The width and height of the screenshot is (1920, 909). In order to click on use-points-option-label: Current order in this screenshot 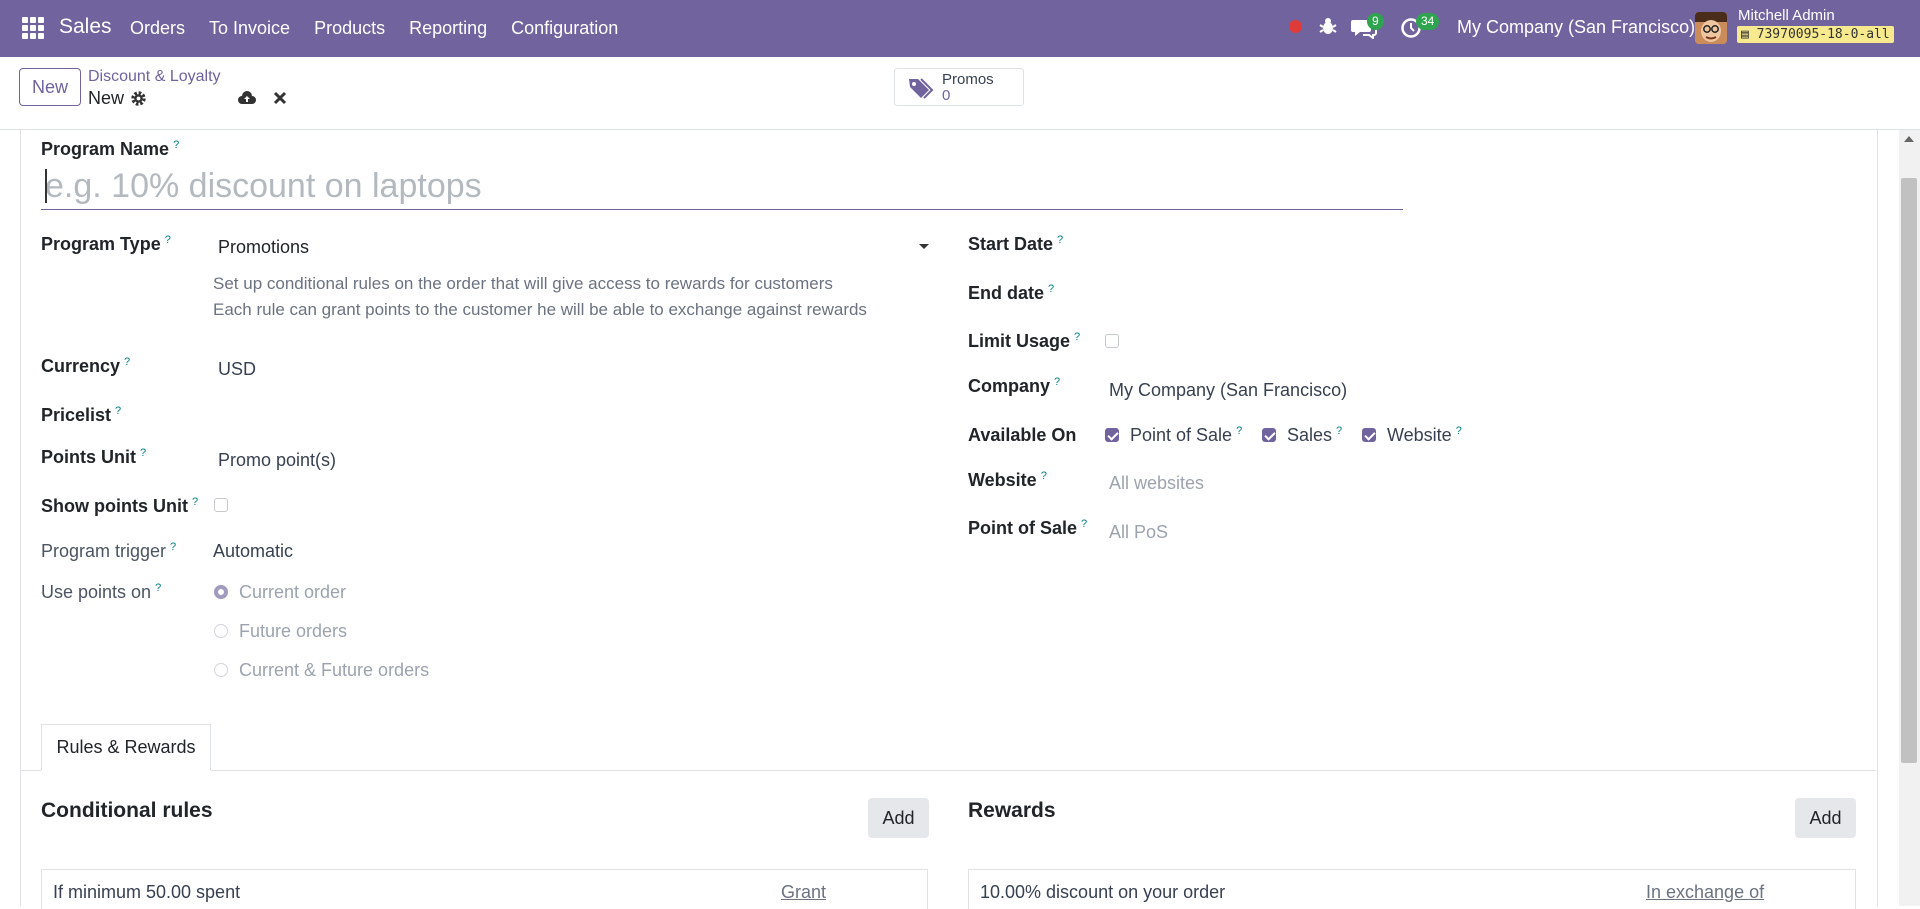, I will do `click(292, 592)`.